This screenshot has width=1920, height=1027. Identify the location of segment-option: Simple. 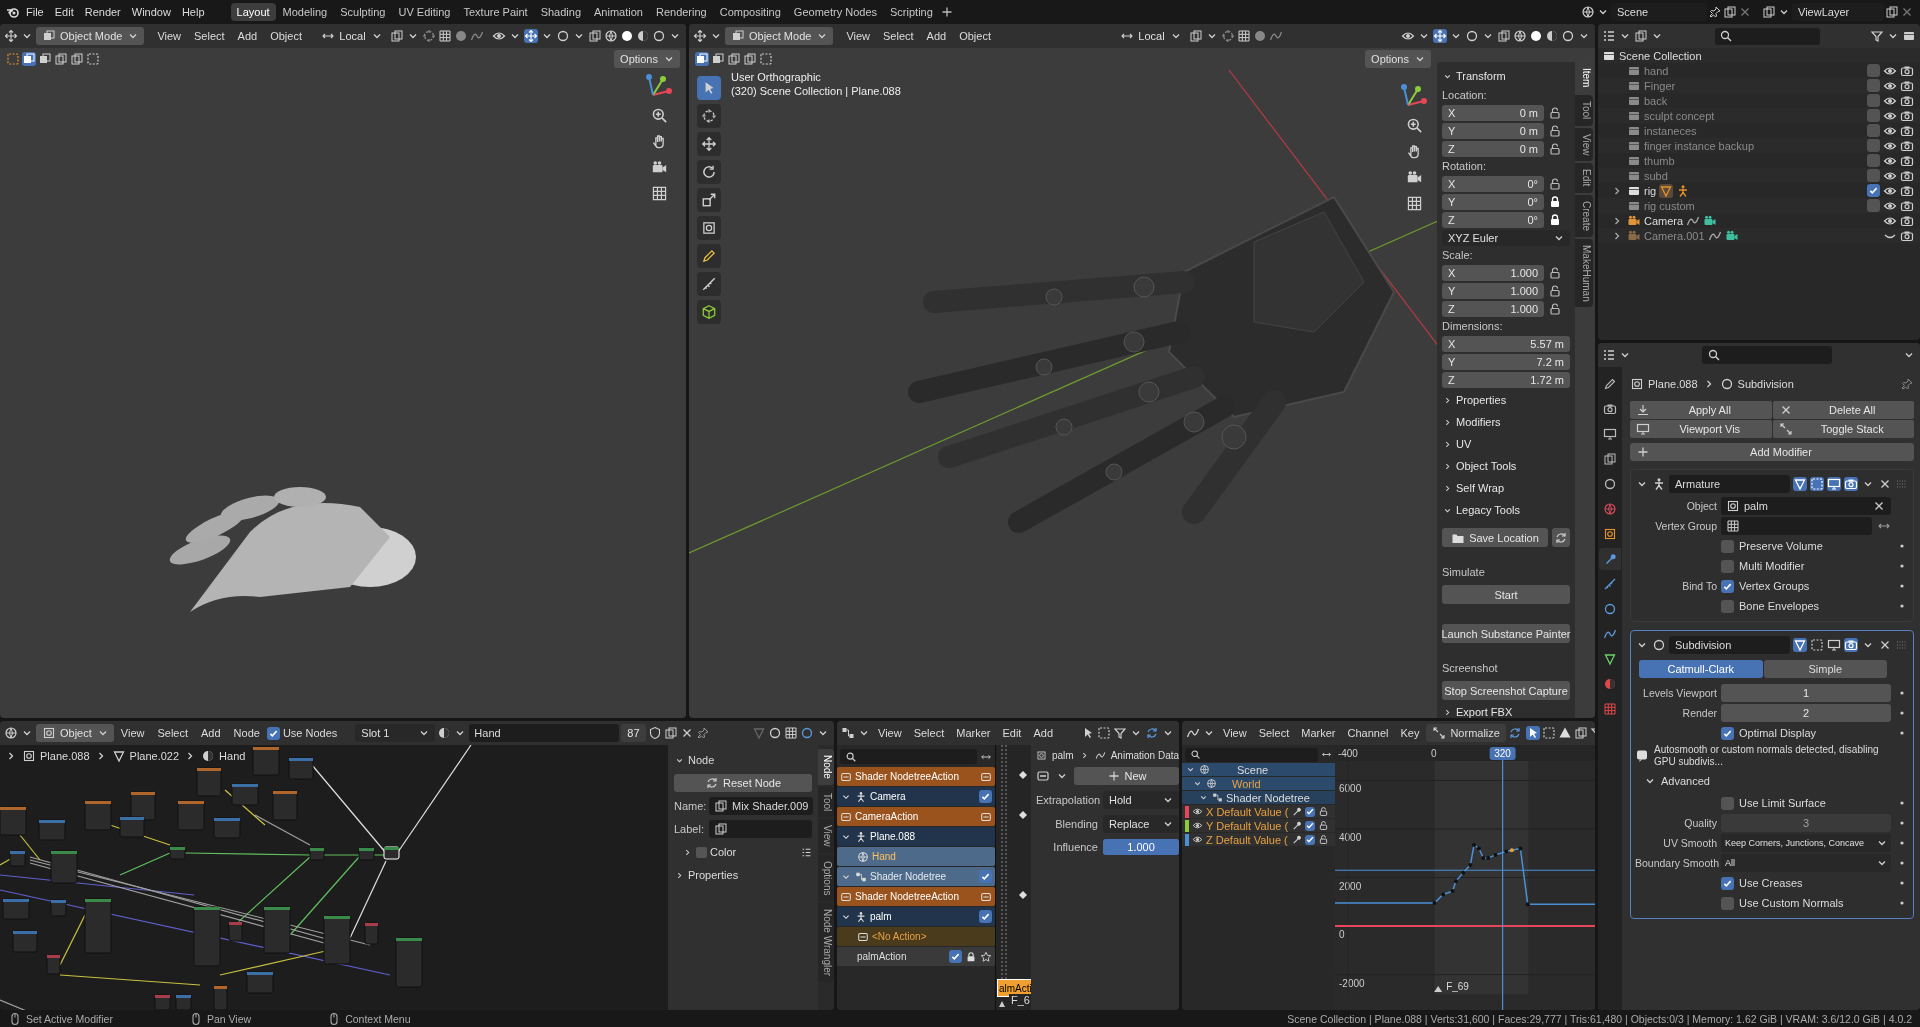
(1825, 669).